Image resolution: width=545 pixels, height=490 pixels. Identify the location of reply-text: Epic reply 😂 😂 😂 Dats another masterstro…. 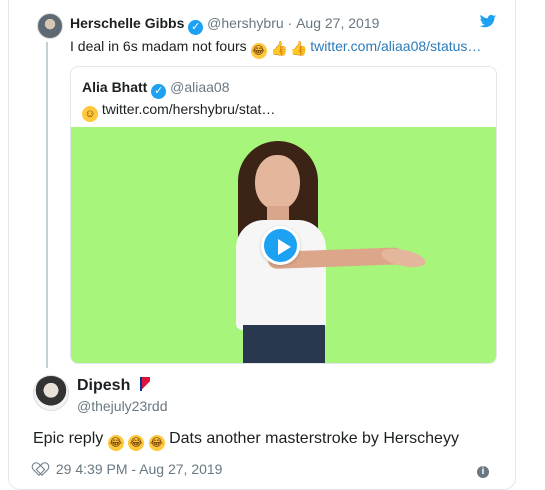
(246, 440).